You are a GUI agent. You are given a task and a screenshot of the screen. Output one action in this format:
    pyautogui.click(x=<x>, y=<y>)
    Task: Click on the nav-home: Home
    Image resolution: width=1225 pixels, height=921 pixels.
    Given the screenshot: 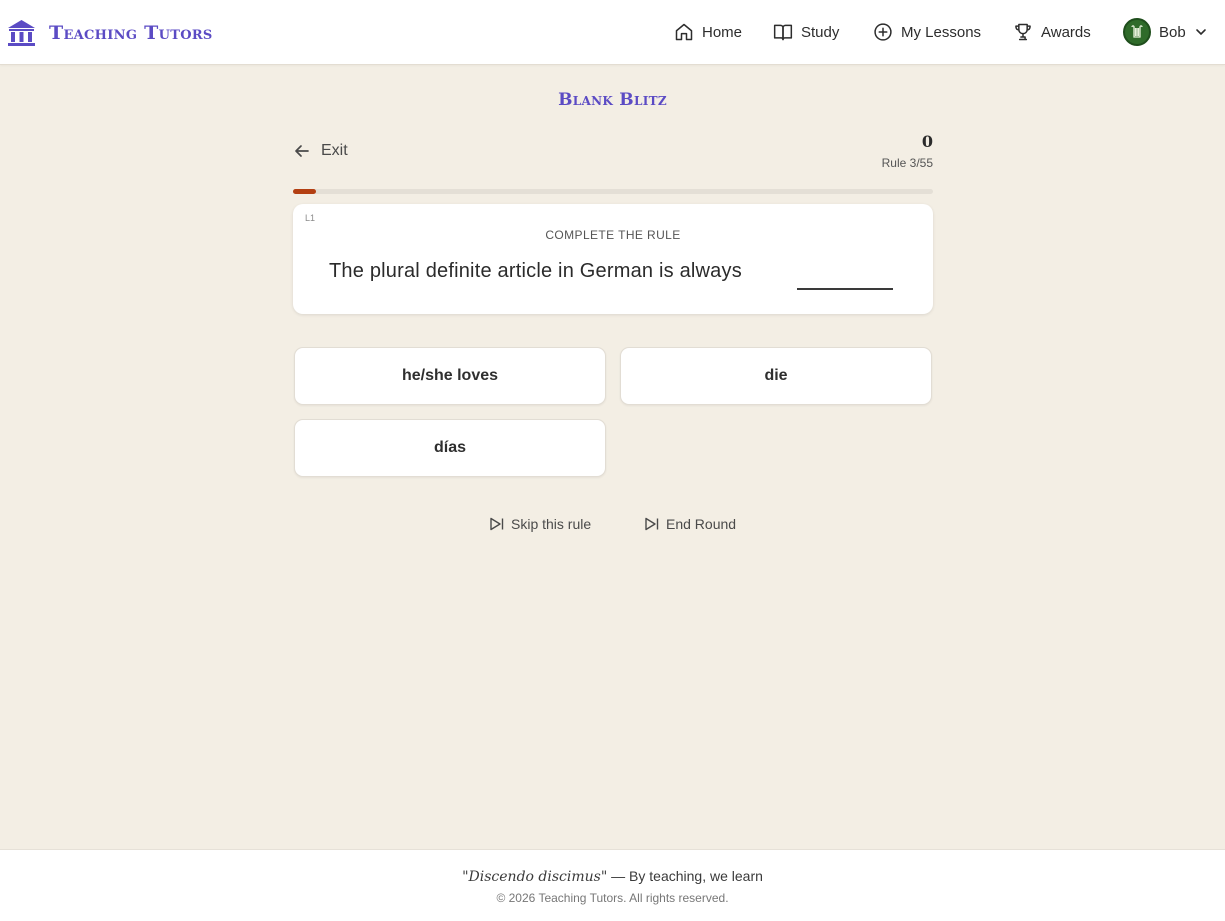 What is the action you would take?
    pyautogui.click(x=708, y=32)
    